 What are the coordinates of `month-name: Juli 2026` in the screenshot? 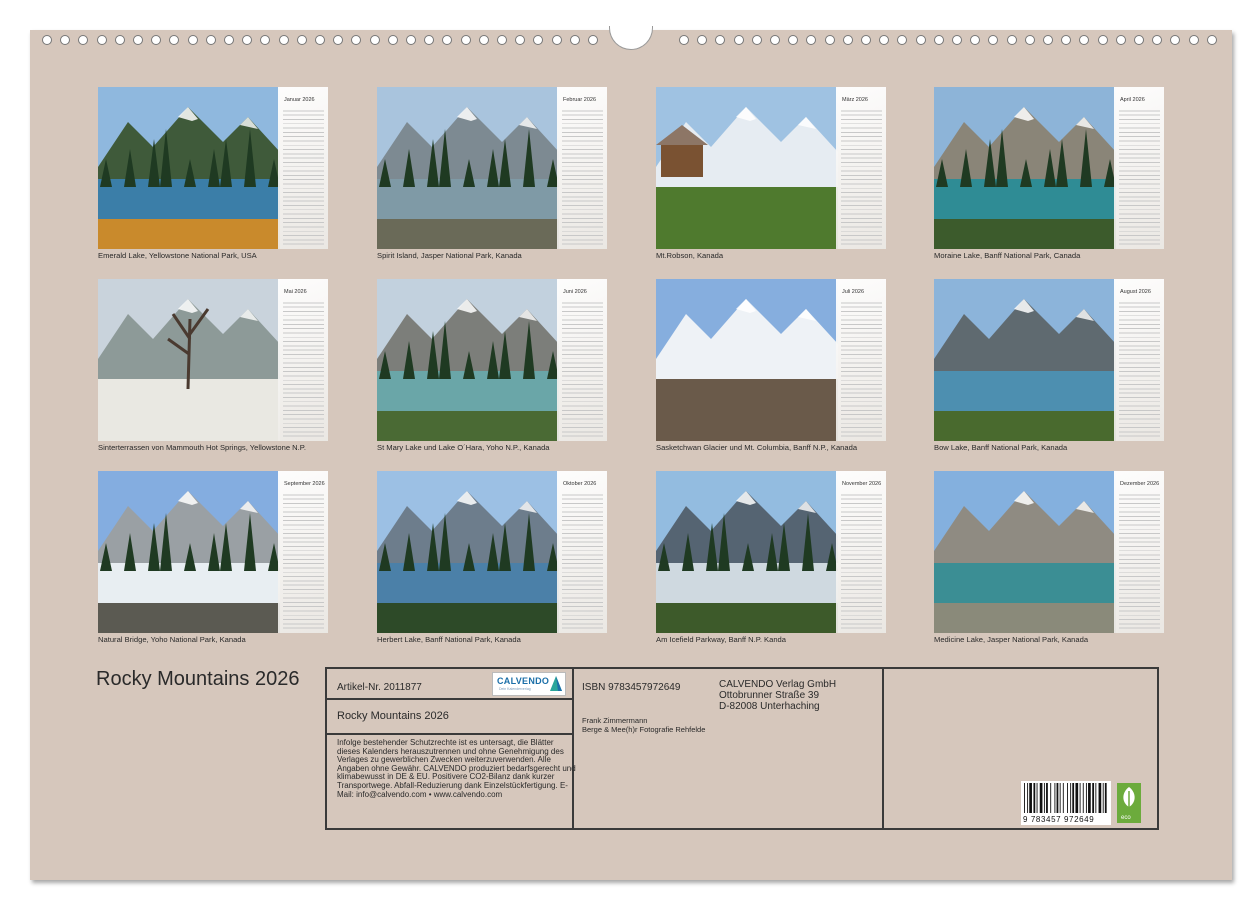 It's located at (853, 292).